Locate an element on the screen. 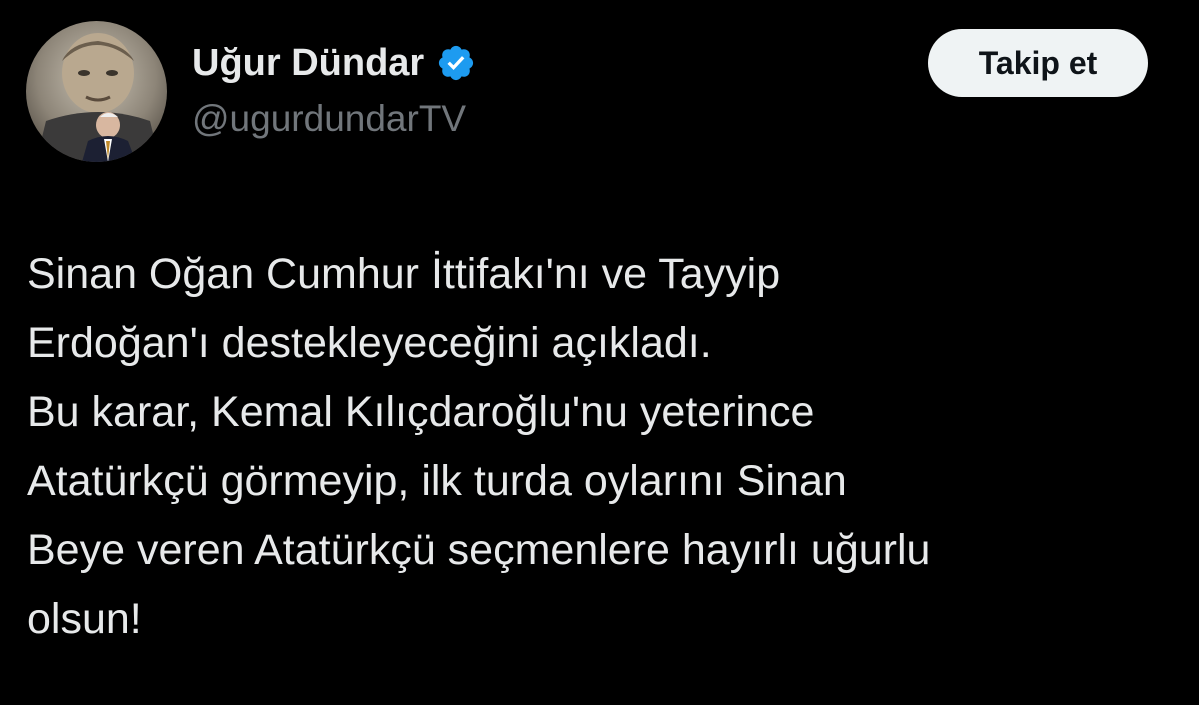  portrait-avatar-icon is located at coordinates (96, 91).